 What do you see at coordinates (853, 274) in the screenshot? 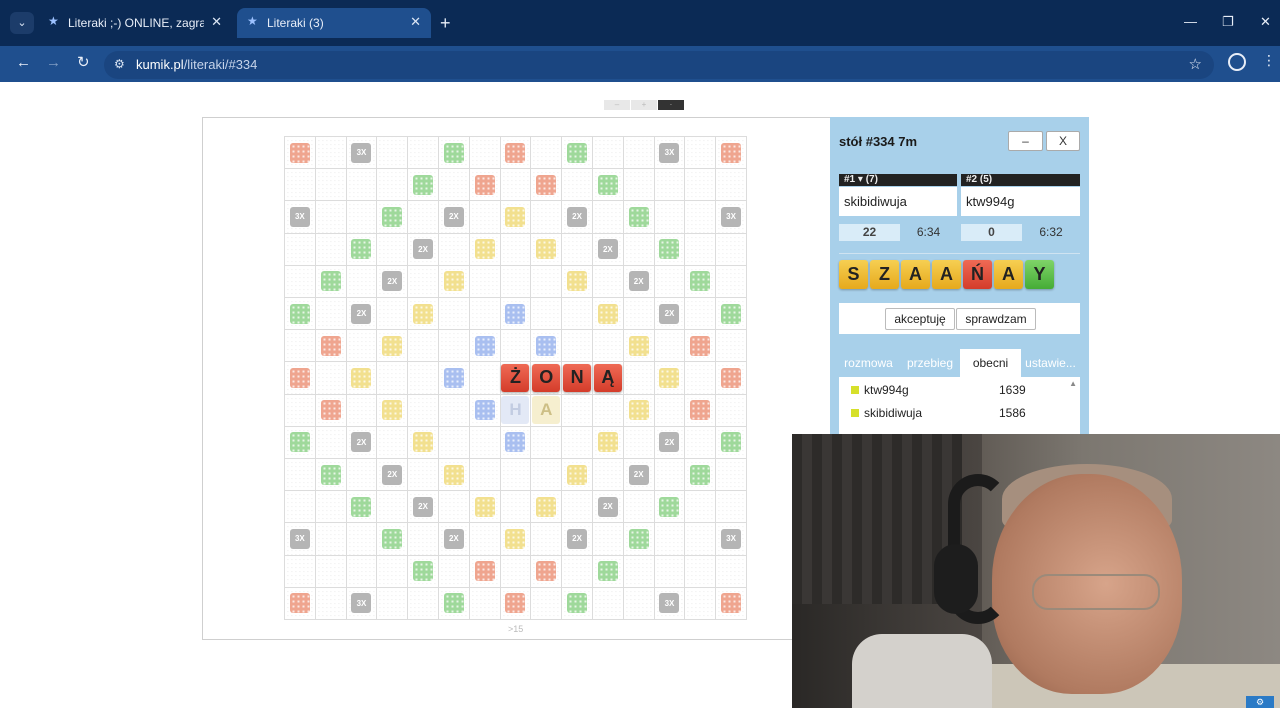
I see `rack-tile: S` at bounding box center [853, 274].